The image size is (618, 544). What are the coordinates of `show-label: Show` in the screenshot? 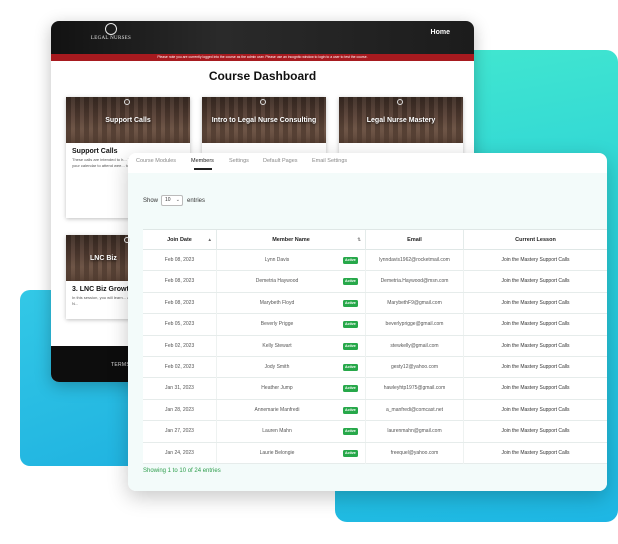 It's located at (151, 201).